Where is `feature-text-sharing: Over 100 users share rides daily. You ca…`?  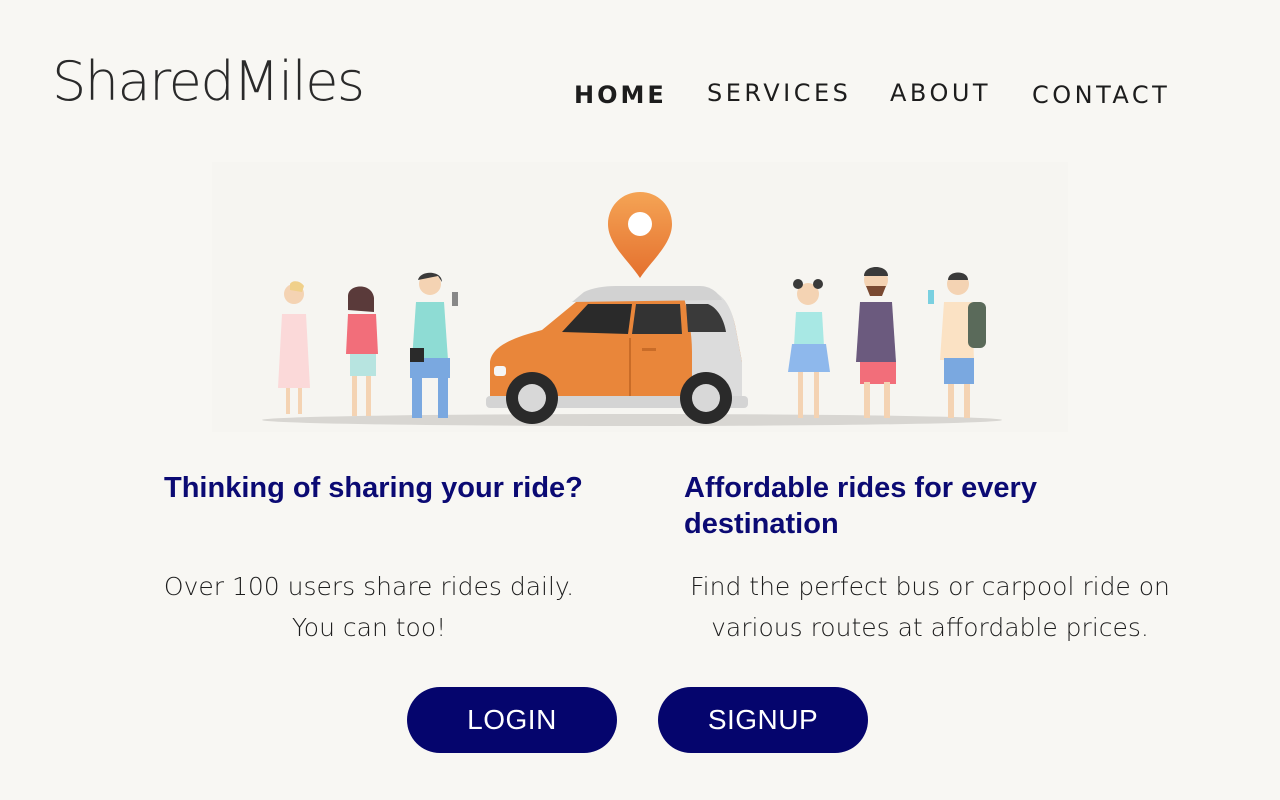 feature-text-sharing: Over 100 users share rides daily. You ca… is located at coordinates (369, 607).